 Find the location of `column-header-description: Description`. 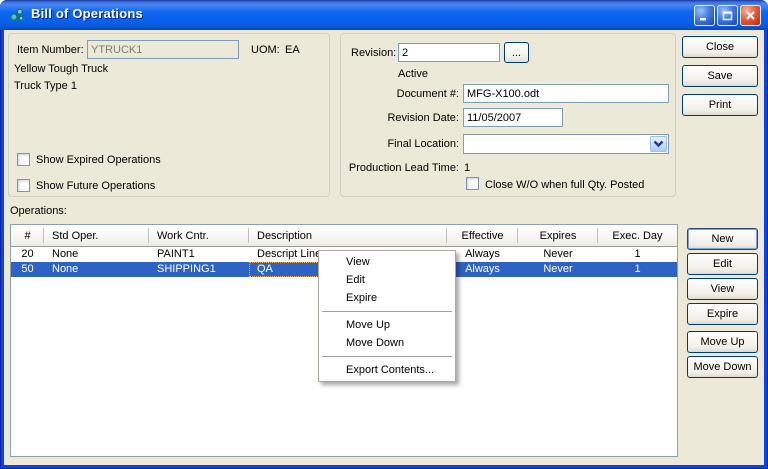

column-header-description: Description is located at coordinates (348, 235).